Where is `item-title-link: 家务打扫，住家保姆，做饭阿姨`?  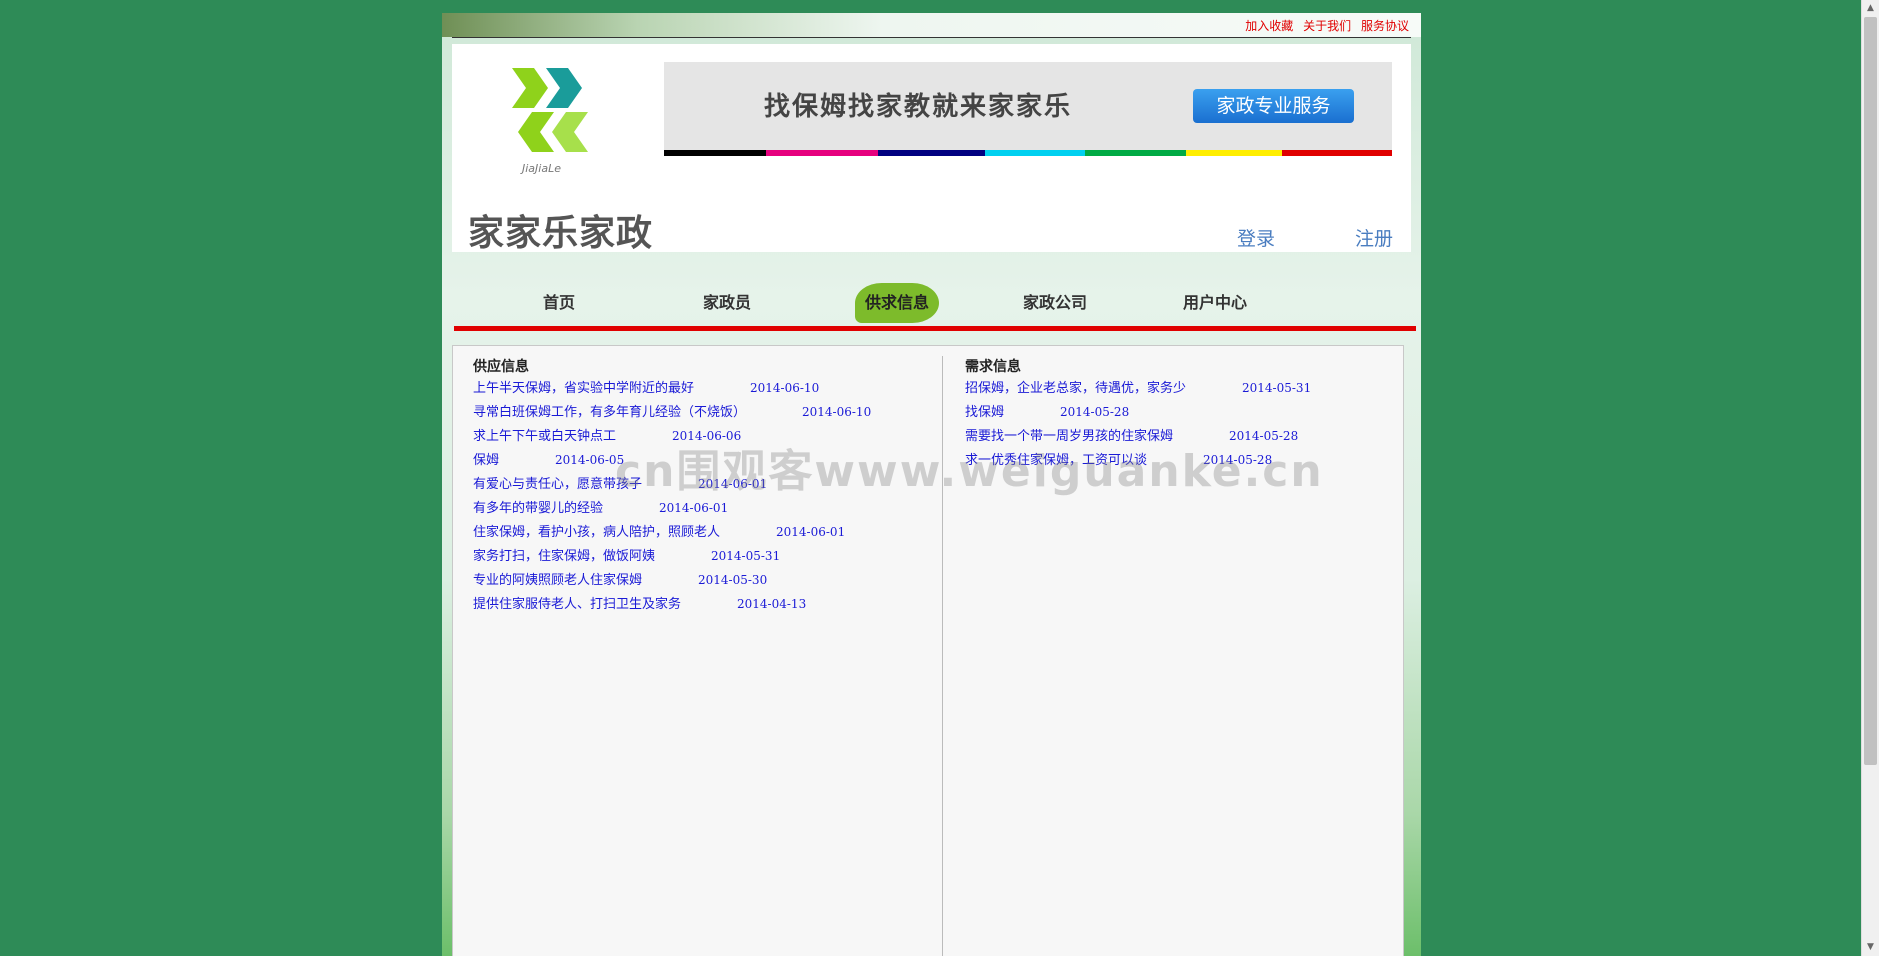 item-title-link: 家务打扫，住家保姆，做饭阿姨 is located at coordinates (564, 556).